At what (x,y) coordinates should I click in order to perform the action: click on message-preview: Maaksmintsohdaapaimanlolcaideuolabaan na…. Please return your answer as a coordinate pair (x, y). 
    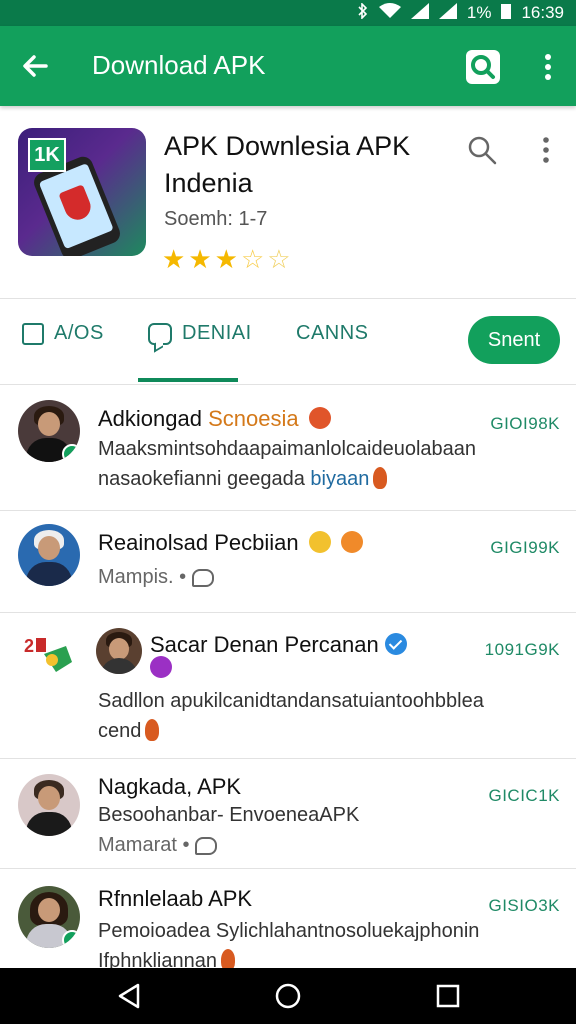
    Looking at the image, I should click on (287, 464).